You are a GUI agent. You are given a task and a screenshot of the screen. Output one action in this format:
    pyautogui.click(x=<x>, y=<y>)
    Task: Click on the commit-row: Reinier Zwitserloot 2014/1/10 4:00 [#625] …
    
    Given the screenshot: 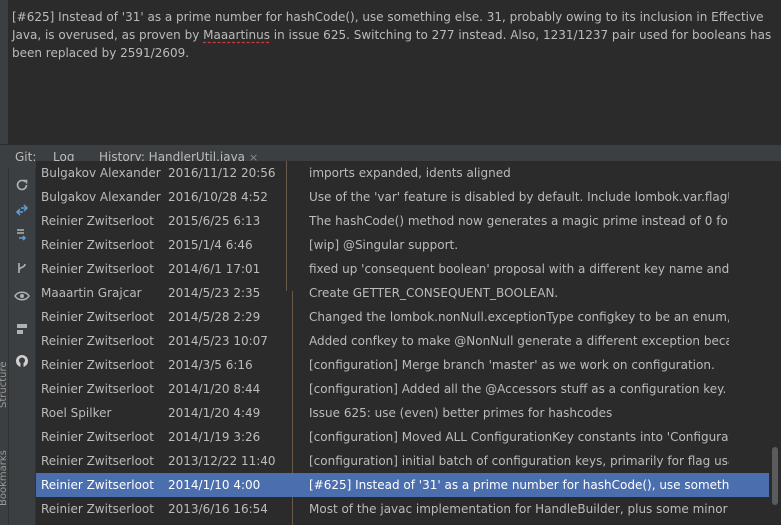 What is the action you would take?
    pyautogui.click(x=402, y=485)
    